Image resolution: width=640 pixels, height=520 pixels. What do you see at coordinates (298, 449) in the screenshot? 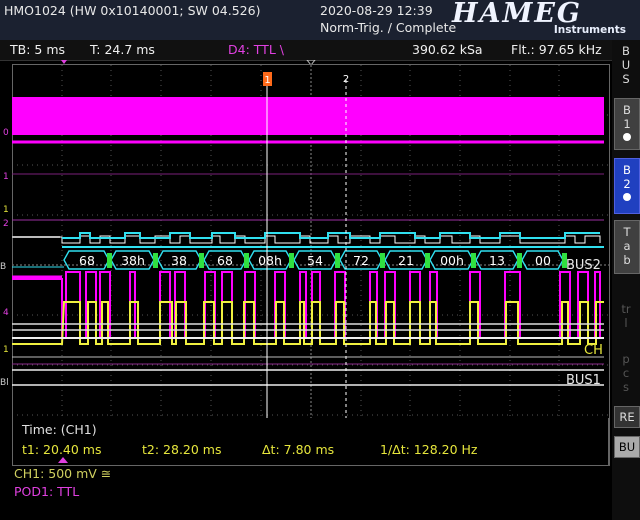
I see `delta-t-value: Δt: 7.80 ms` at bounding box center [298, 449].